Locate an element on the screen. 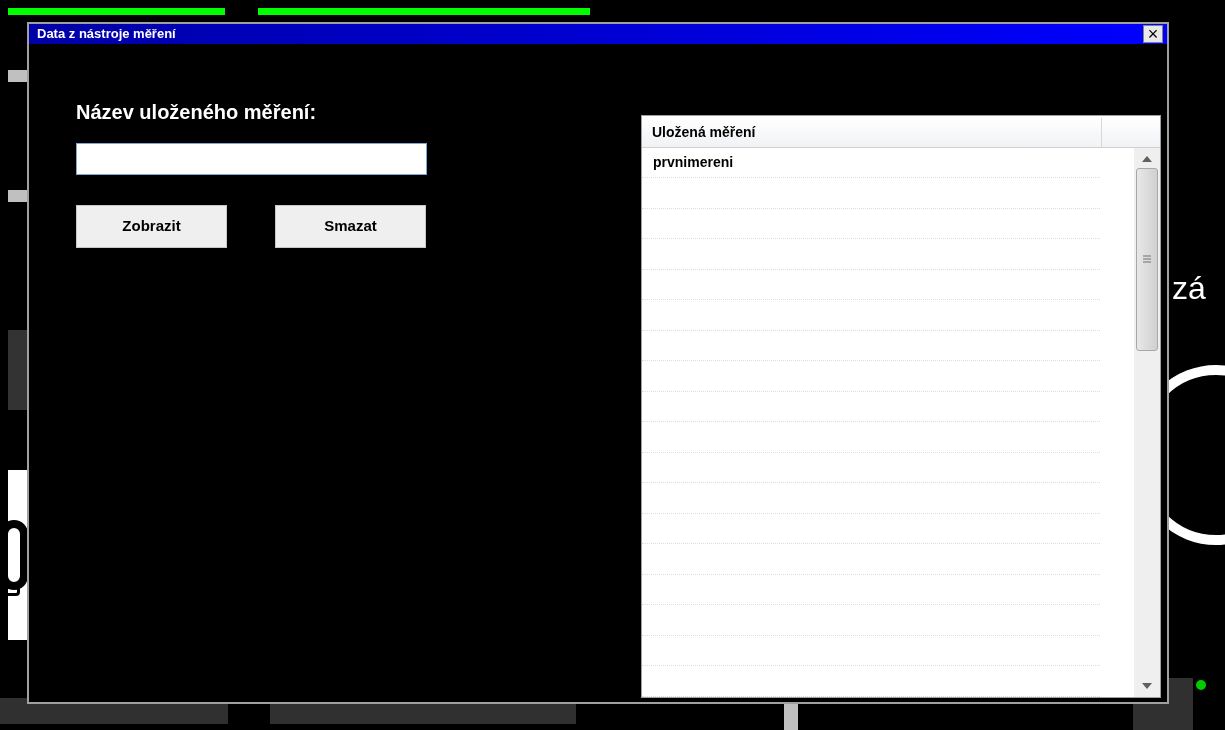 The width and height of the screenshot is (1225, 730). scrollbar is located at coordinates (1147, 422).